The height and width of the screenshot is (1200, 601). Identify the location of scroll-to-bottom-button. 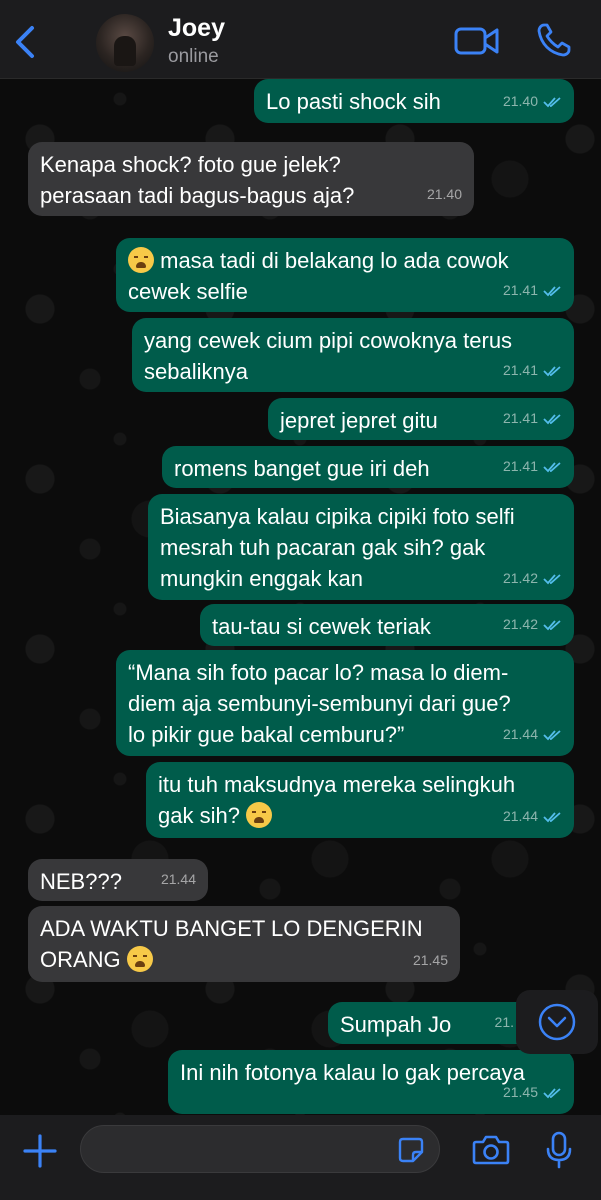
(557, 1022).